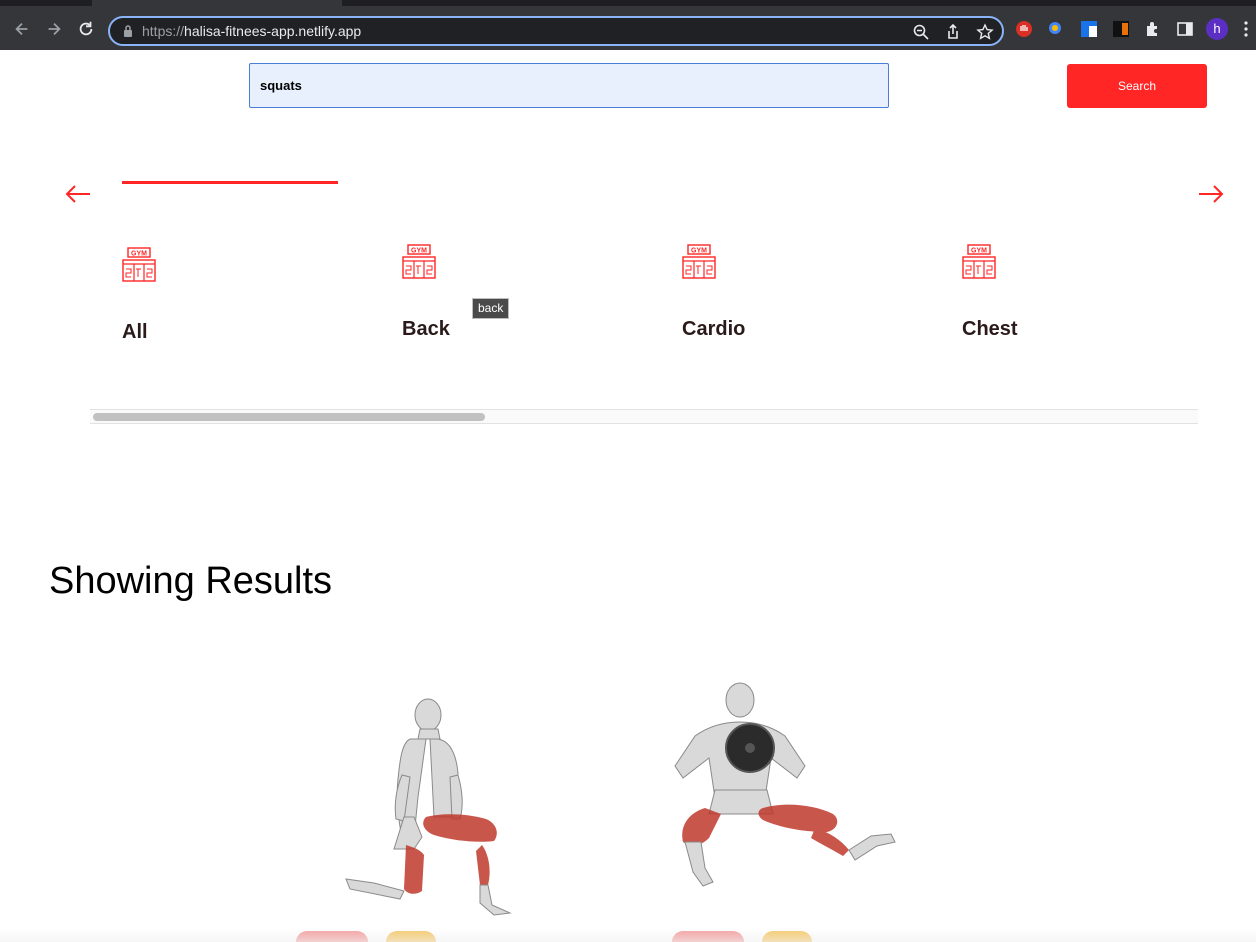  What do you see at coordinates (491, 308) in the screenshot?
I see `hover-tooltip: back` at bounding box center [491, 308].